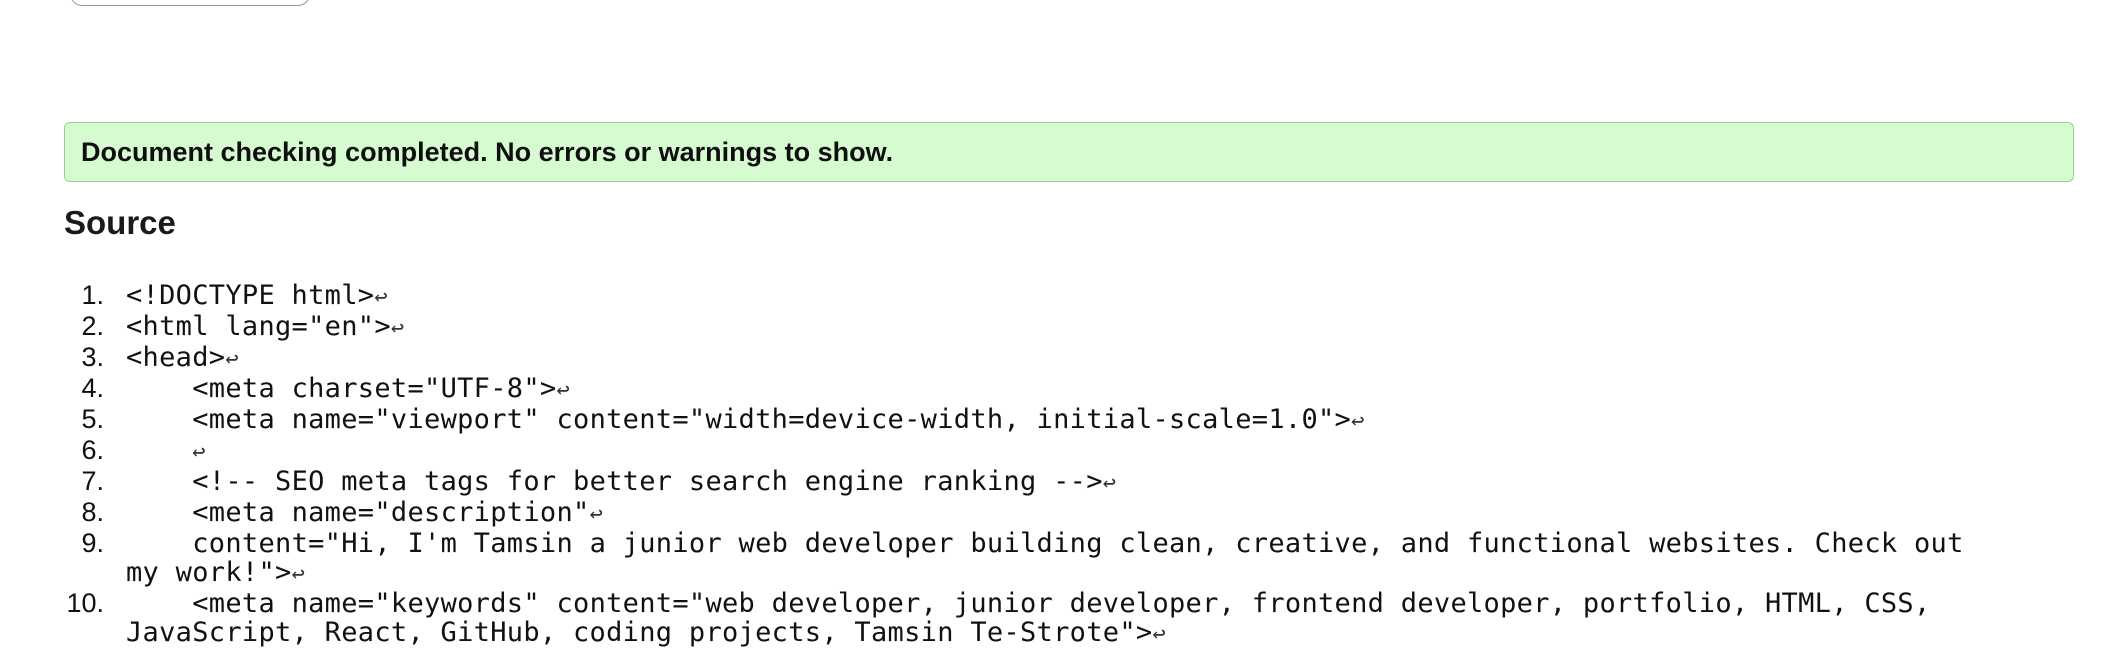  What do you see at coordinates (258, 326) in the screenshot?
I see `line-code-text: <html lang="en">` at bounding box center [258, 326].